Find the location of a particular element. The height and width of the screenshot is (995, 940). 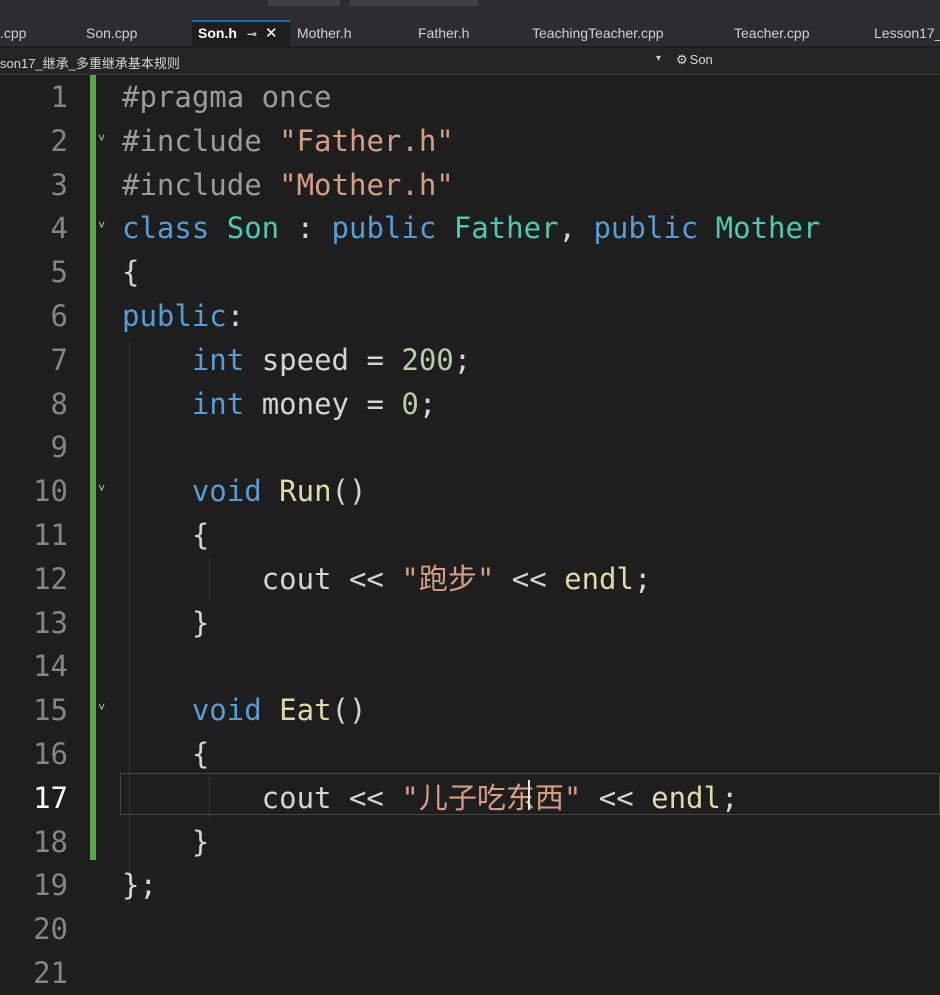

code-line: 2 ˅ #include "Father.h" is located at coordinates (470, 141).